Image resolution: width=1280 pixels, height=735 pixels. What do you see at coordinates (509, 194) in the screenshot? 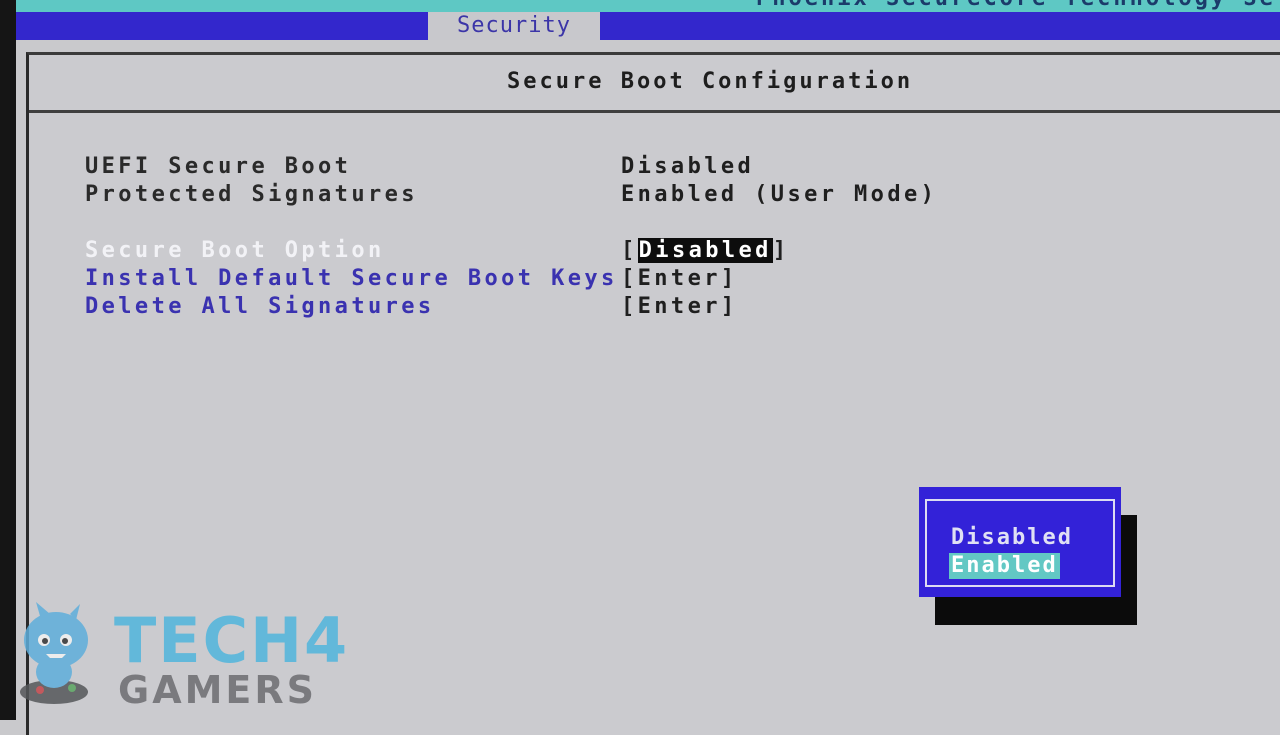
I see `info-row-protected-signatures: Protected Signatures Enabled (User Mode)` at bounding box center [509, 194].